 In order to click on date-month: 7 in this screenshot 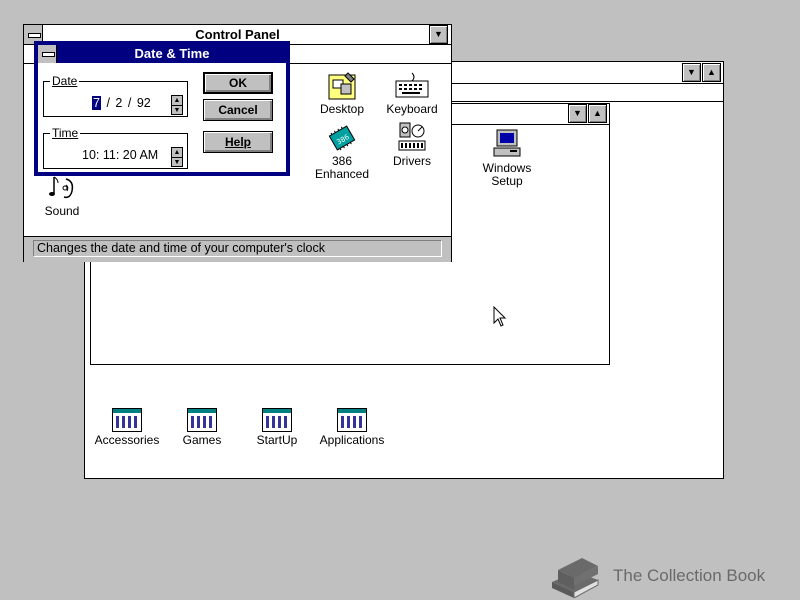, I will do `click(96, 103)`.